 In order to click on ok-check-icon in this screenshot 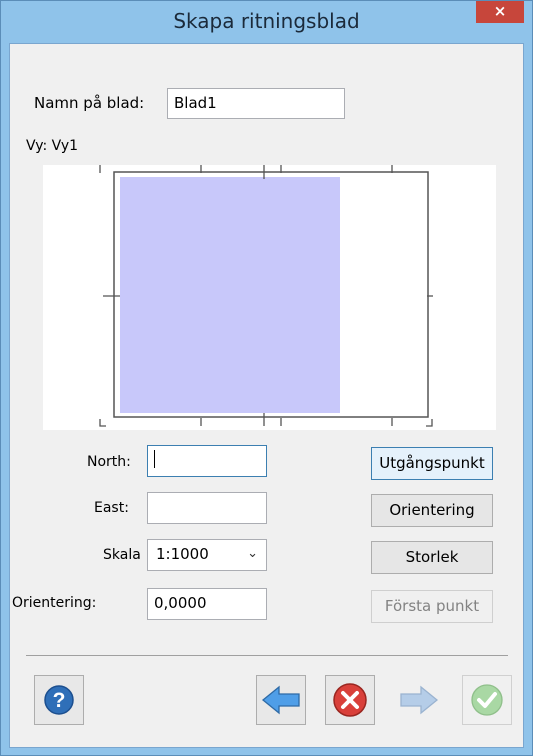, I will do `click(487, 700)`.